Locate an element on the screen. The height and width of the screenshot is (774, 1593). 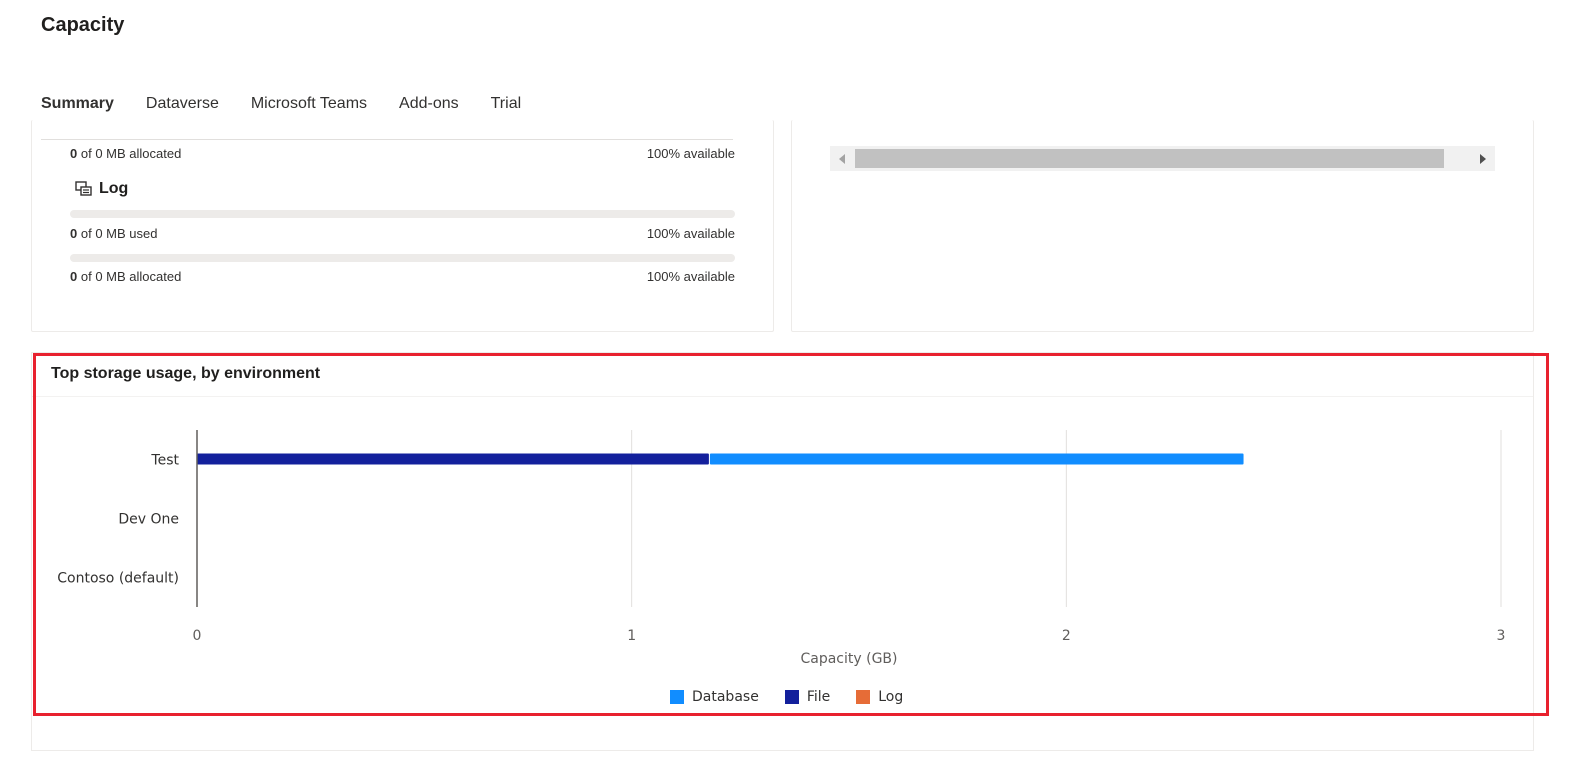
x-axis-label: Capacity (GB) is located at coordinates (848, 659).